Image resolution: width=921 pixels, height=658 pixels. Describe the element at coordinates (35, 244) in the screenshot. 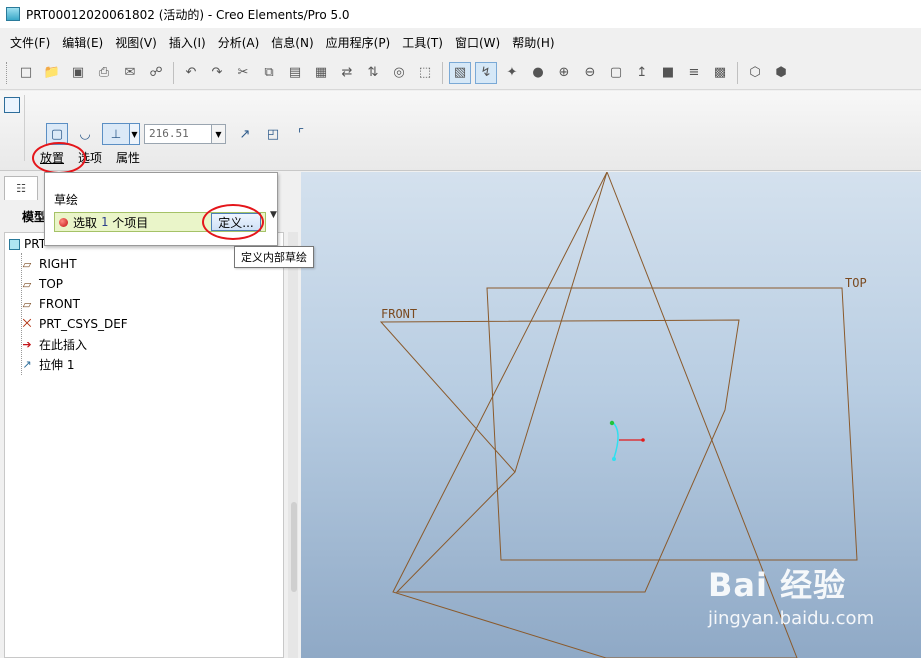

I see `tree-item-label: PRT` at that location.